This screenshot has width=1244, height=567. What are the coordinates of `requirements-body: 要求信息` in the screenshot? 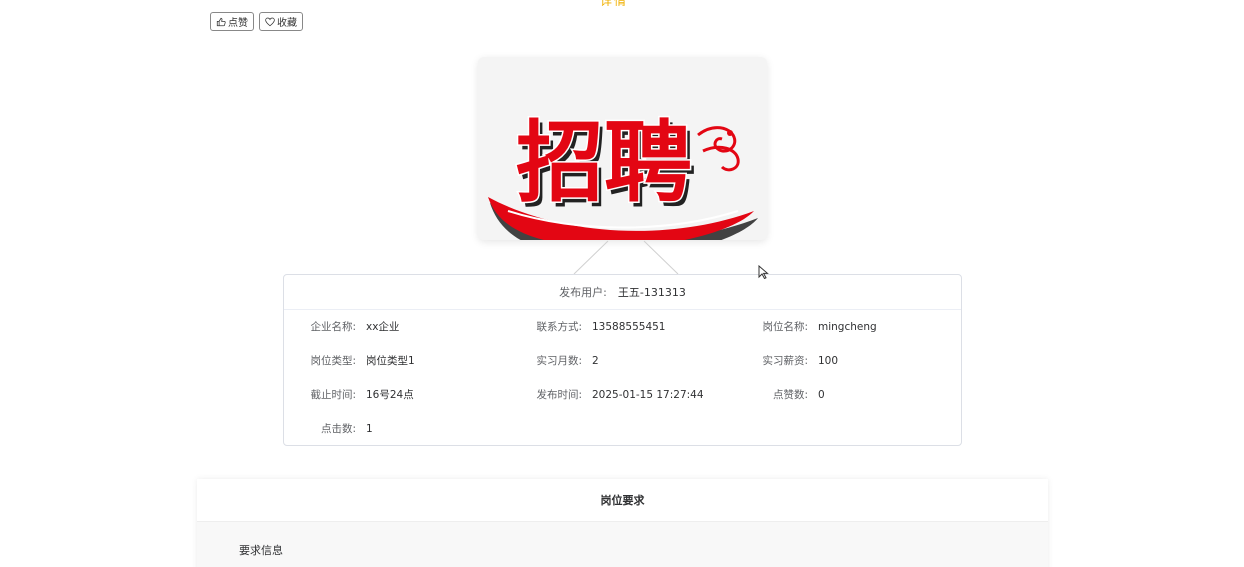 It's located at (622, 544).